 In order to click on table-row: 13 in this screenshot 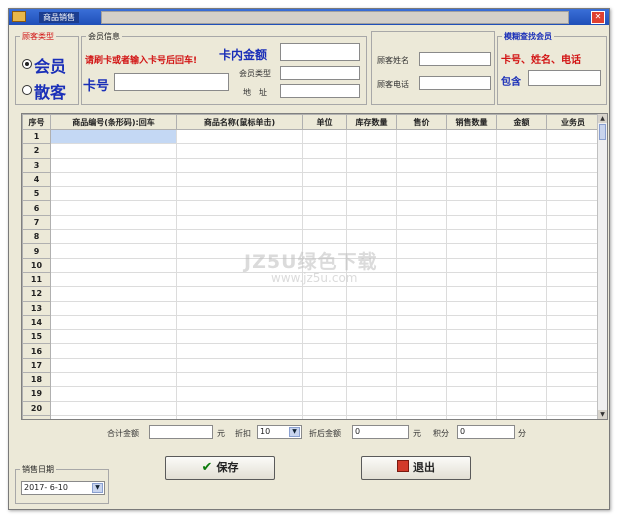, I will do `click(311, 308)`.